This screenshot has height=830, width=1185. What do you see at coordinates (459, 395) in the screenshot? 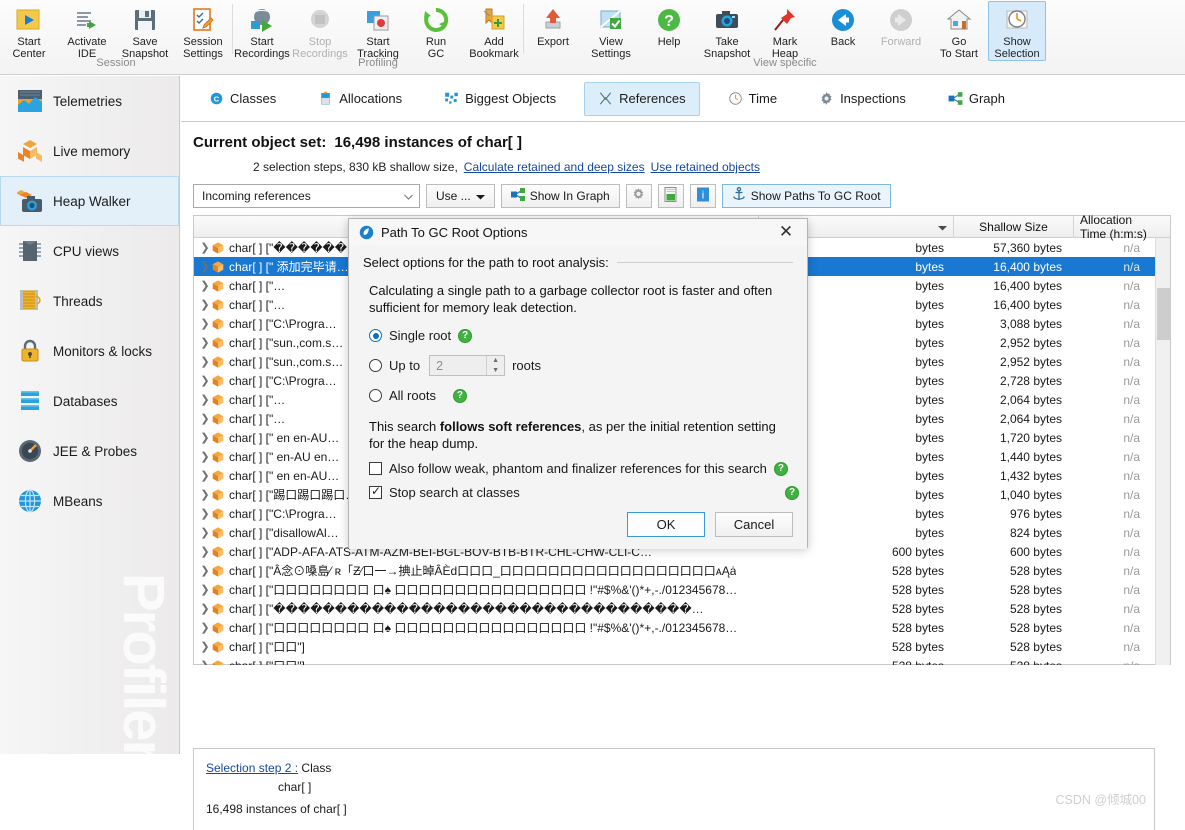
I see `help-icon-all-roots: ?` at bounding box center [459, 395].